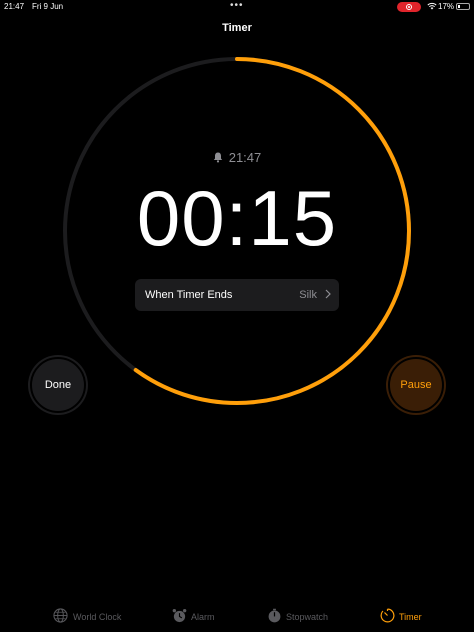 This screenshot has height=632, width=474. What do you see at coordinates (189, 295) in the screenshot?
I see `when-timer-ends-label: When Timer Ends` at bounding box center [189, 295].